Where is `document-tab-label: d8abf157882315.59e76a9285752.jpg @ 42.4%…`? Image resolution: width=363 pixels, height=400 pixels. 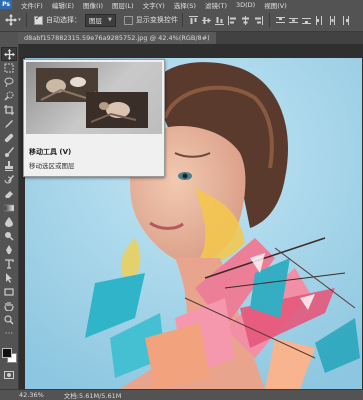
document-tab-label: d8abf157882315.59e76a9285752.jpg @ 42.4%… is located at coordinates (117, 38).